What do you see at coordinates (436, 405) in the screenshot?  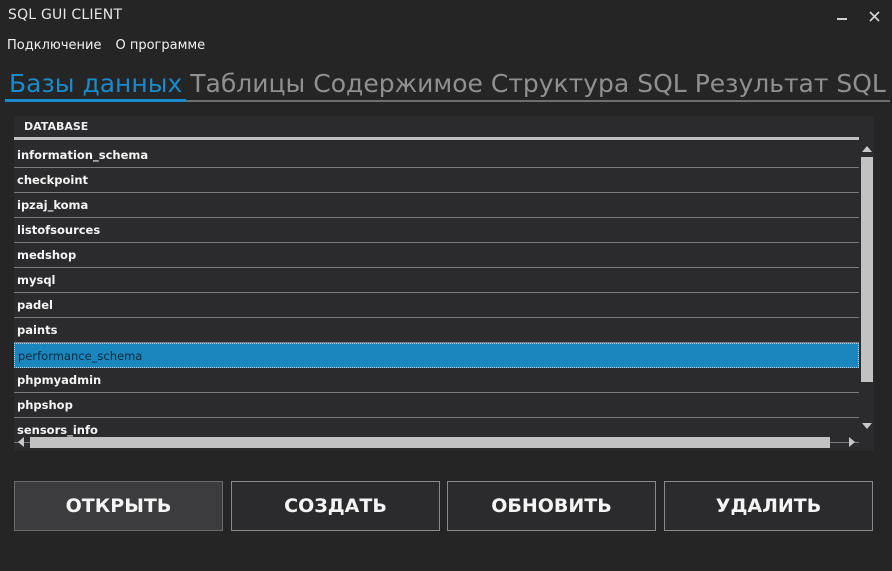 I see `table-row: phpshop` at bounding box center [436, 405].